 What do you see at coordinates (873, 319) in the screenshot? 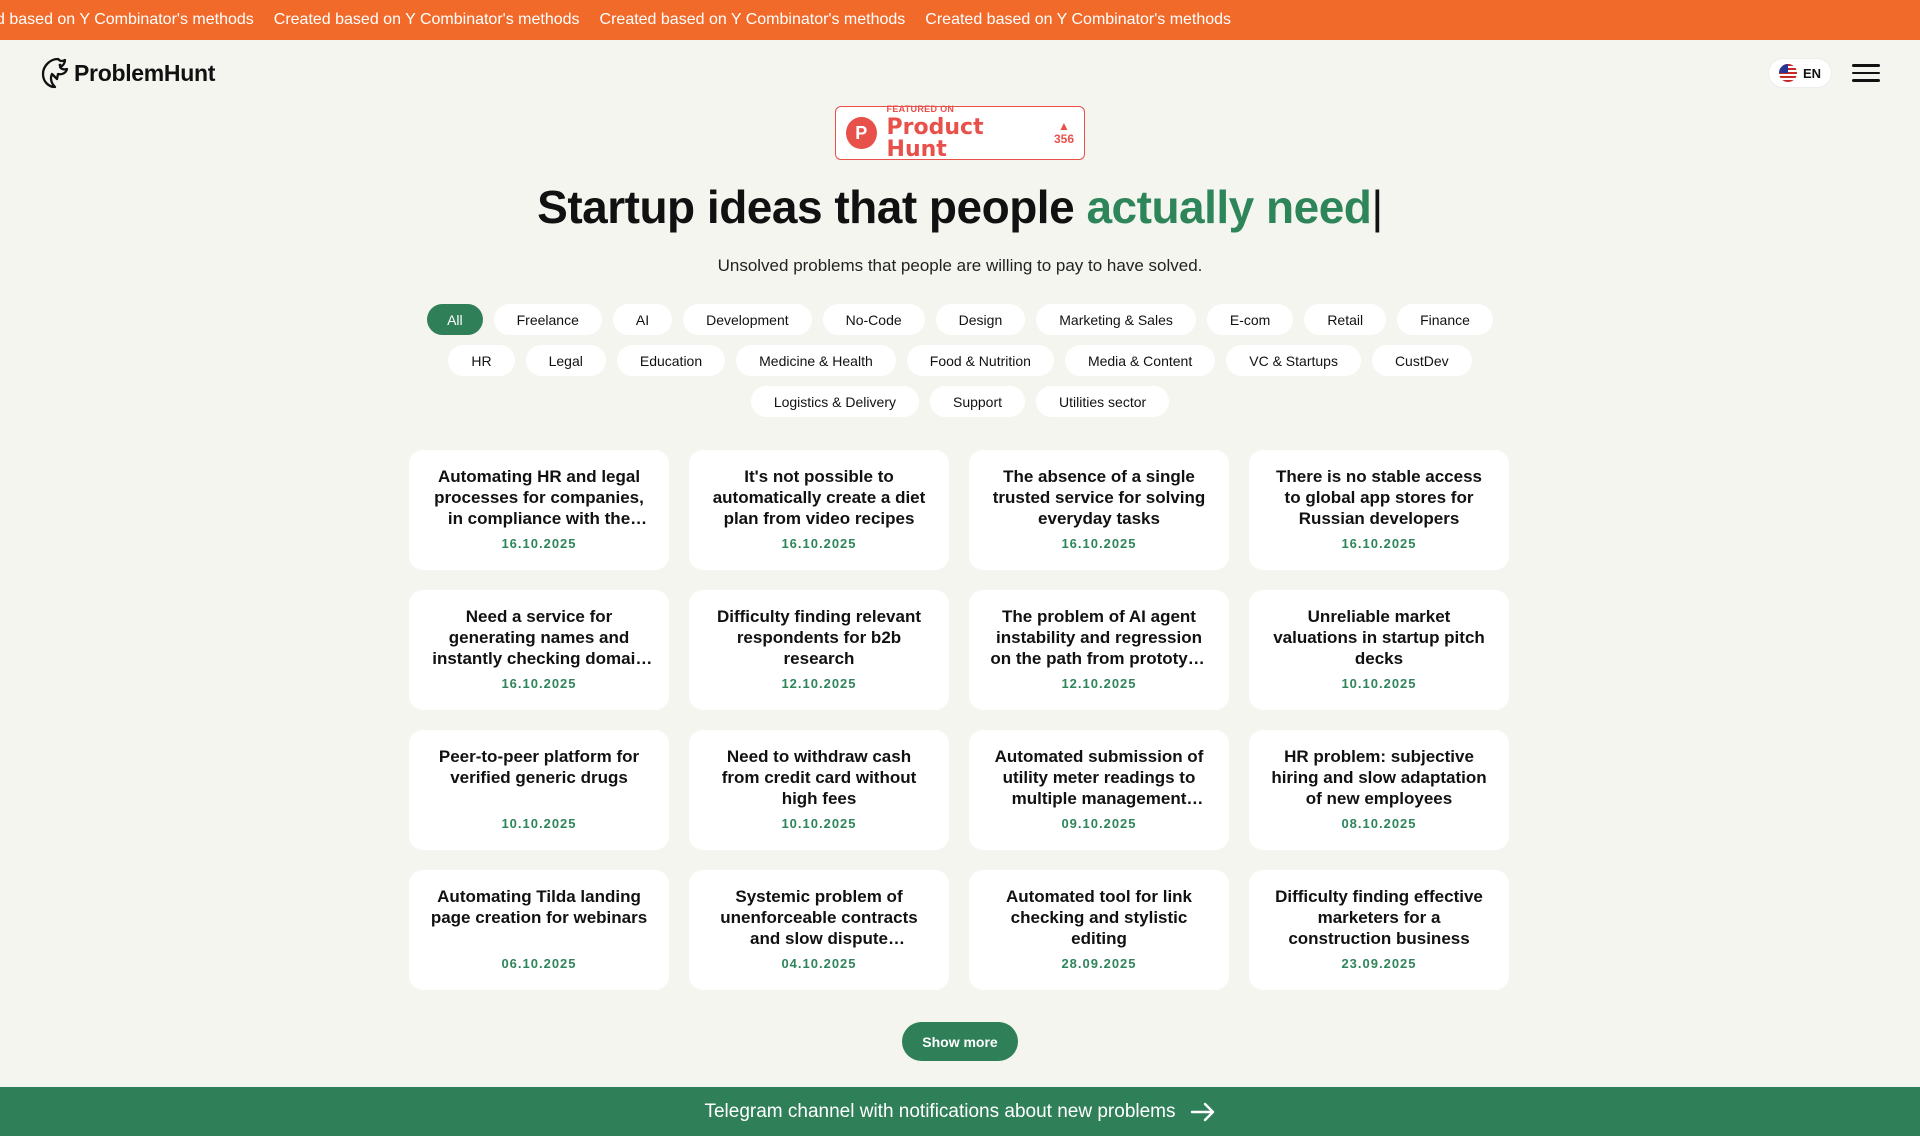
I see `category-chip: No-Code` at bounding box center [873, 319].